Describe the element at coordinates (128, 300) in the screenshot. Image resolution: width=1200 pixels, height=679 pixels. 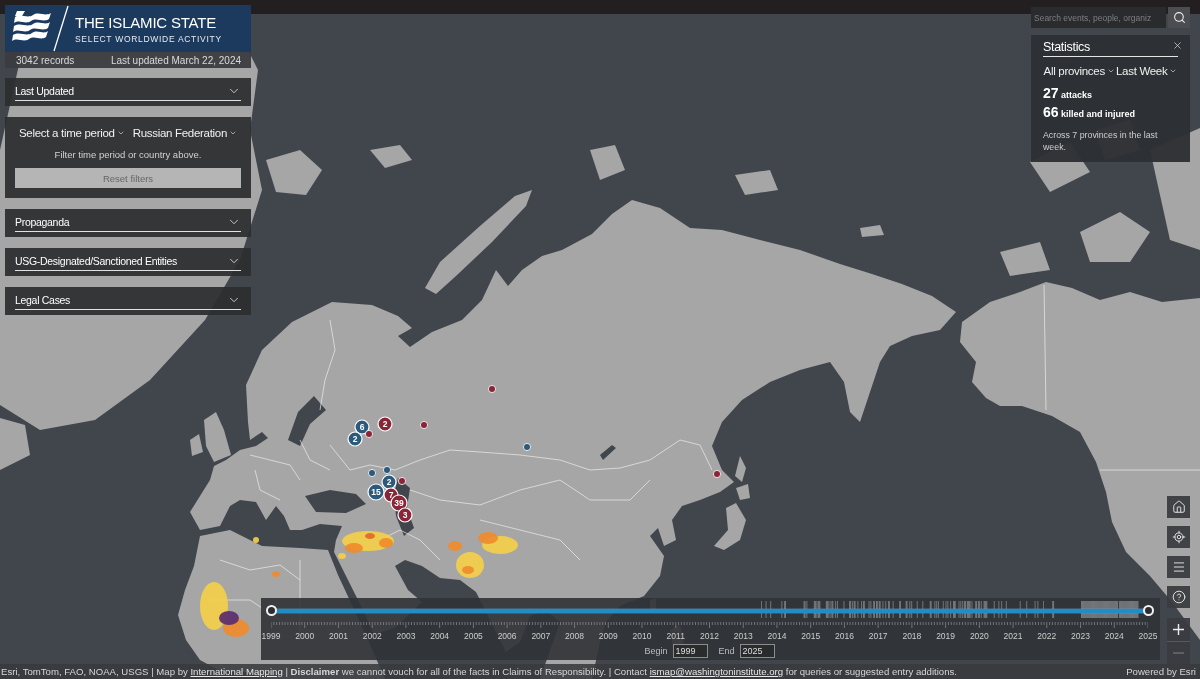
I see `accordion-header: Legal Cases` at that location.